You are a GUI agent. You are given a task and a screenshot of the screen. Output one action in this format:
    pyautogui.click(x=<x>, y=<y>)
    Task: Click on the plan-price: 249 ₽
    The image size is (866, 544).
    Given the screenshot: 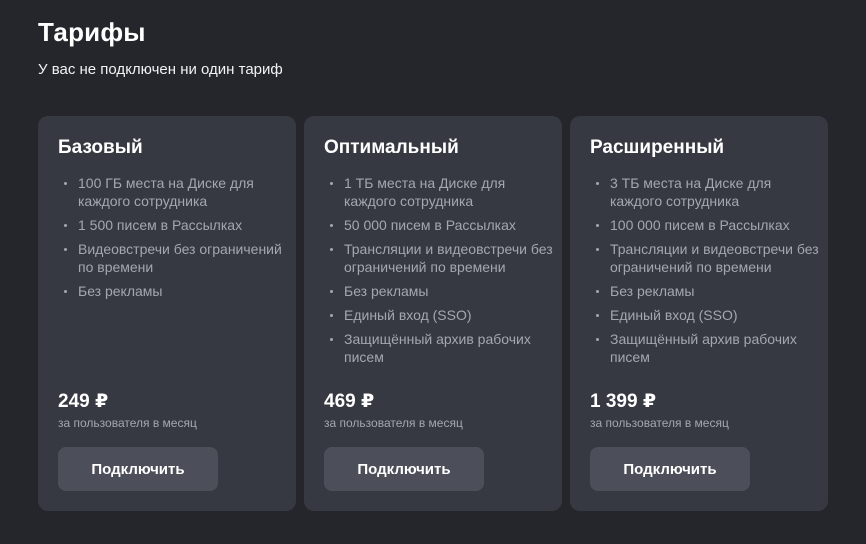 What is the action you would take?
    pyautogui.click(x=83, y=401)
    